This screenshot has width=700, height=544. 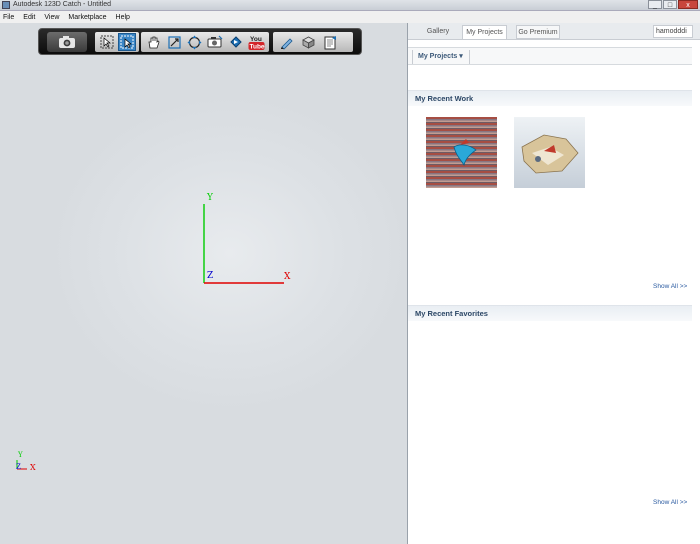 I want to click on navigation-tools: You Tube, so click(x=205, y=42).